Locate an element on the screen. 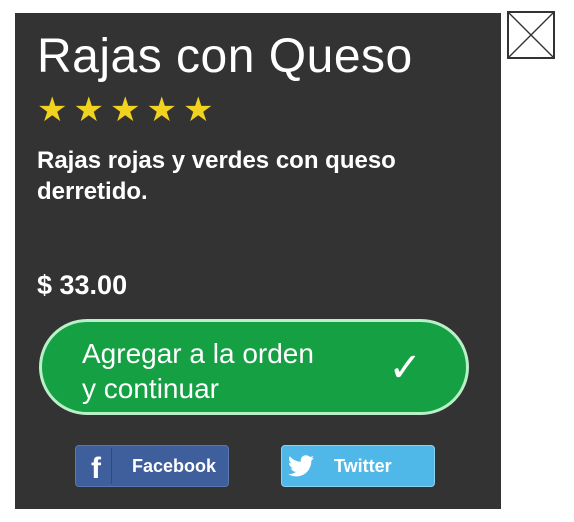  facebook-share-button: f Facebook is located at coordinates (152, 466).